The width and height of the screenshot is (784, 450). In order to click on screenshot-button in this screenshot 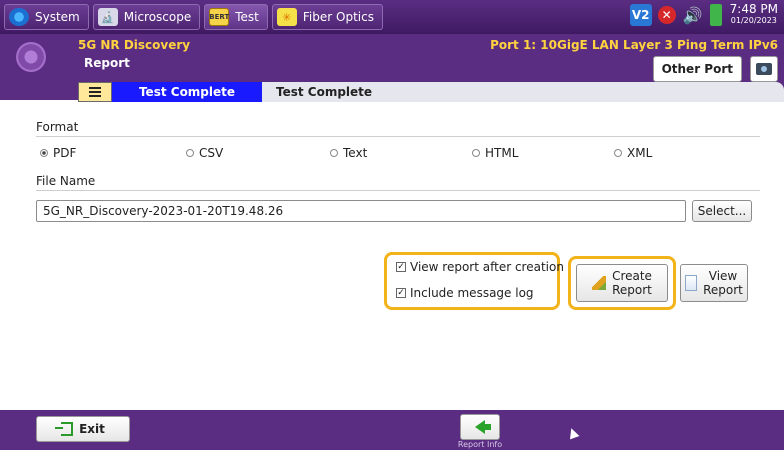, I will do `click(764, 69)`.